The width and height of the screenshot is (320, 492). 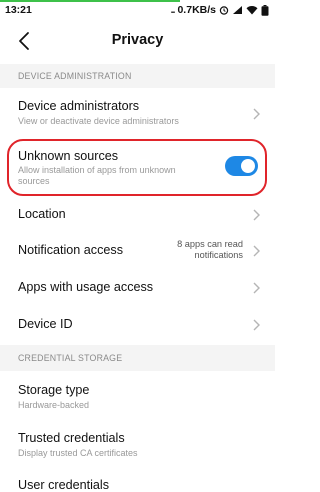 I want to click on status-bar: 13:21 .. 0.7KB/s, so click(x=137, y=9).